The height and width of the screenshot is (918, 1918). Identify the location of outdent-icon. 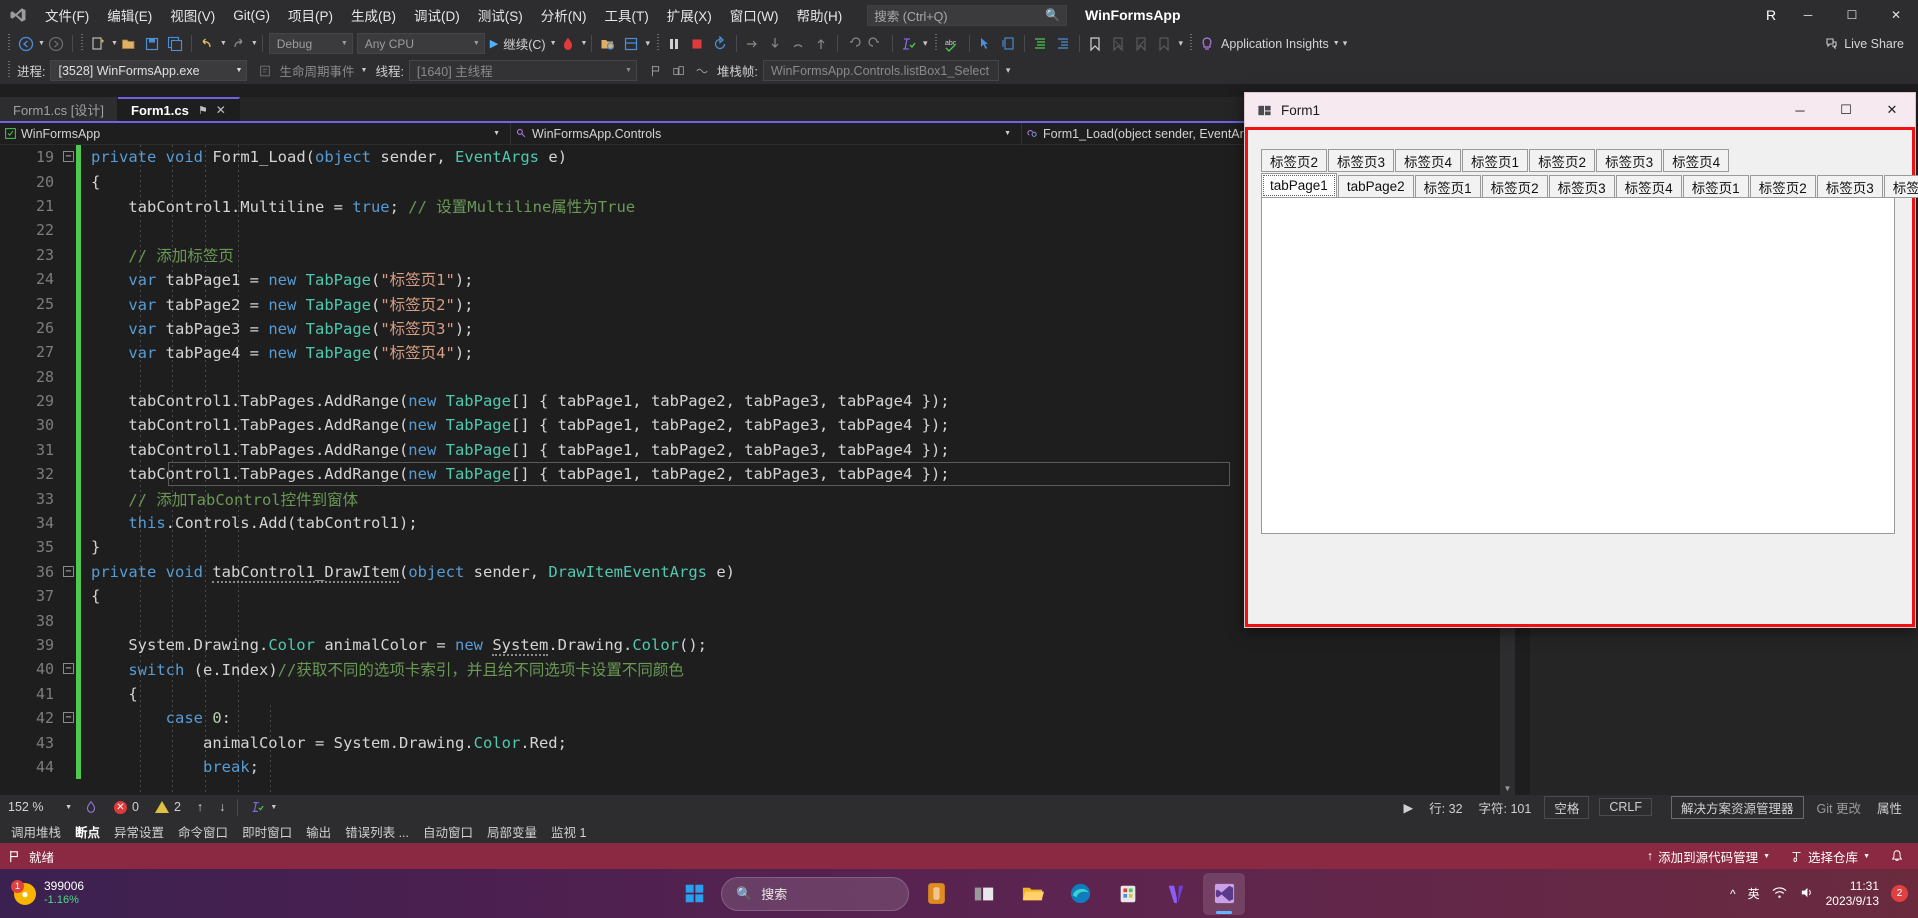
(1063, 43).